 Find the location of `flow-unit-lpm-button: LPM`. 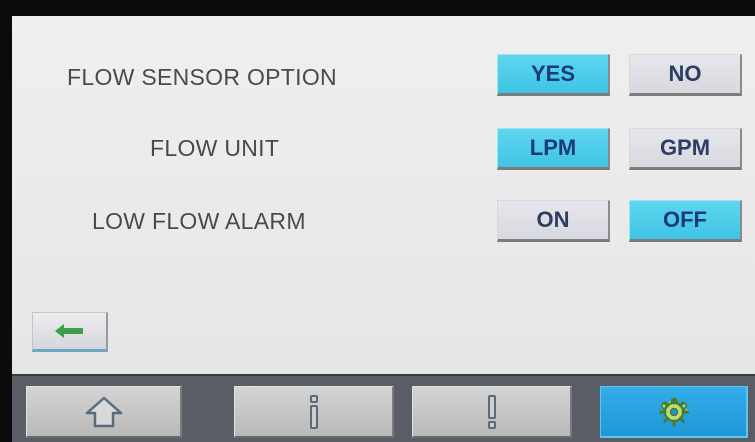

flow-unit-lpm-button: LPM is located at coordinates (553, 149).